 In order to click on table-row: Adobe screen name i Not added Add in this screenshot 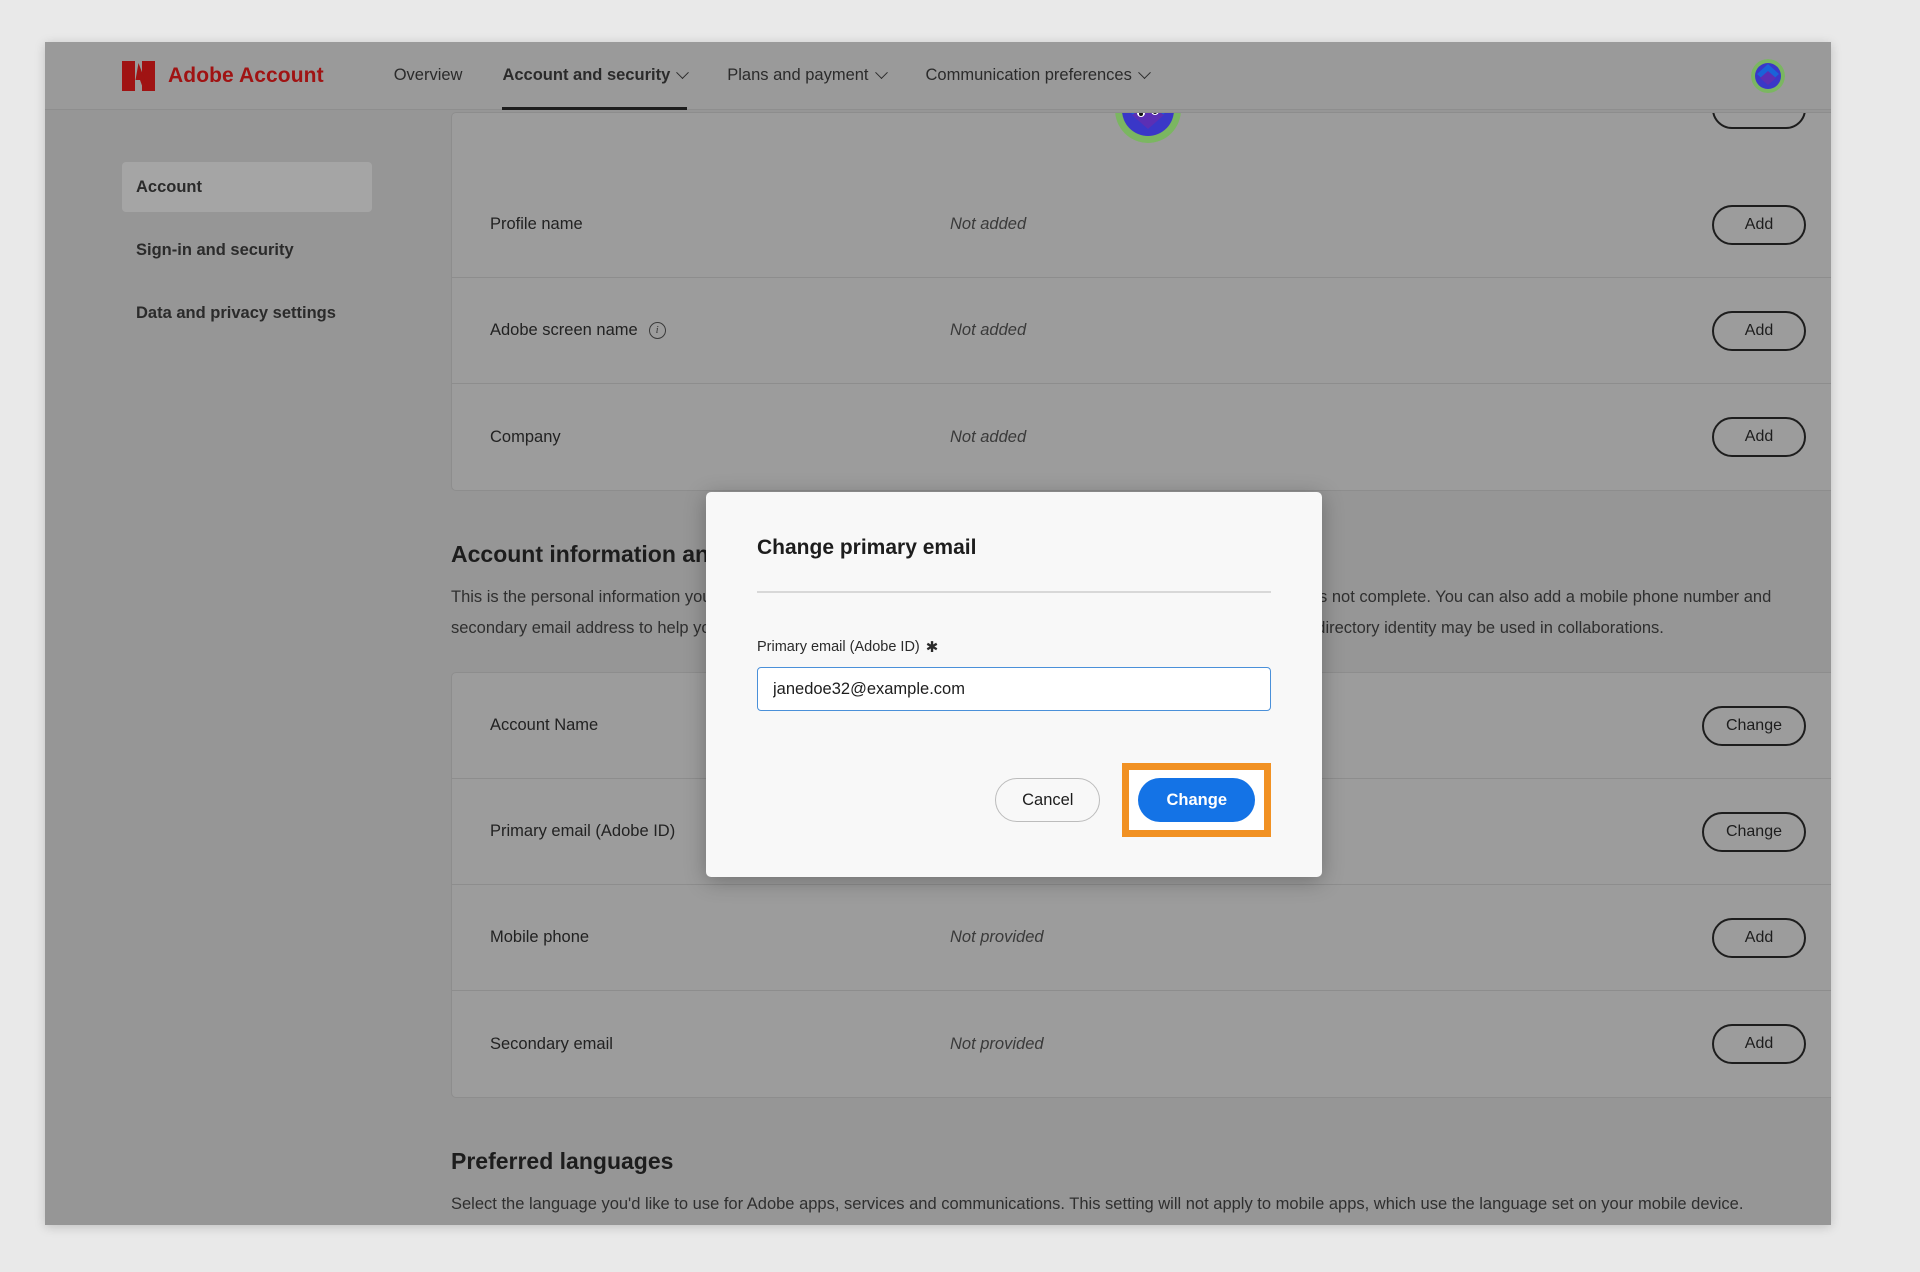, I will do `click(1141, 331)`.